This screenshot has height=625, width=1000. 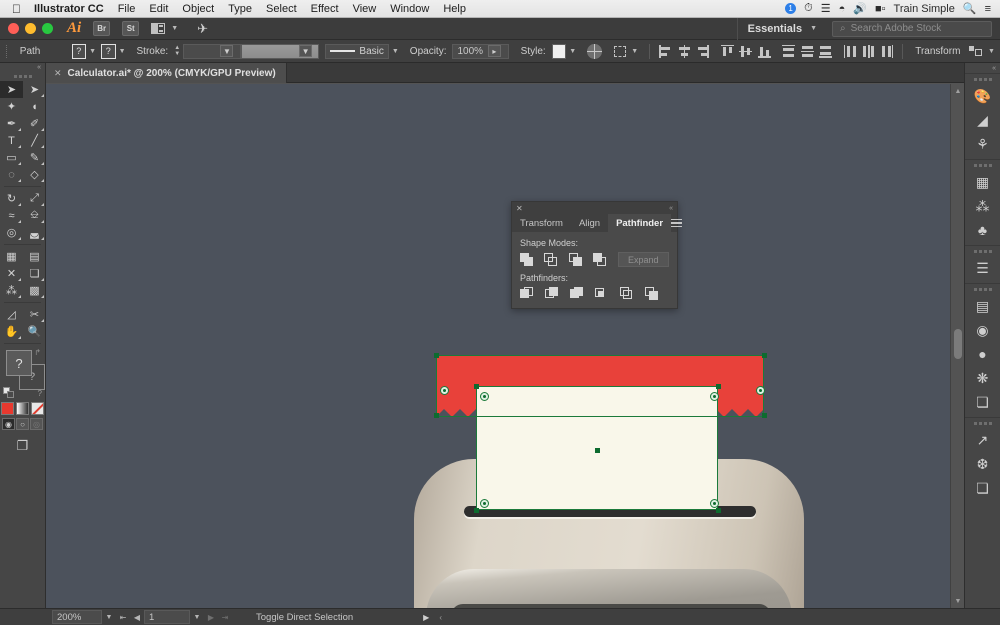 I want to click on type-tool: T, so click(x=11, y=140).